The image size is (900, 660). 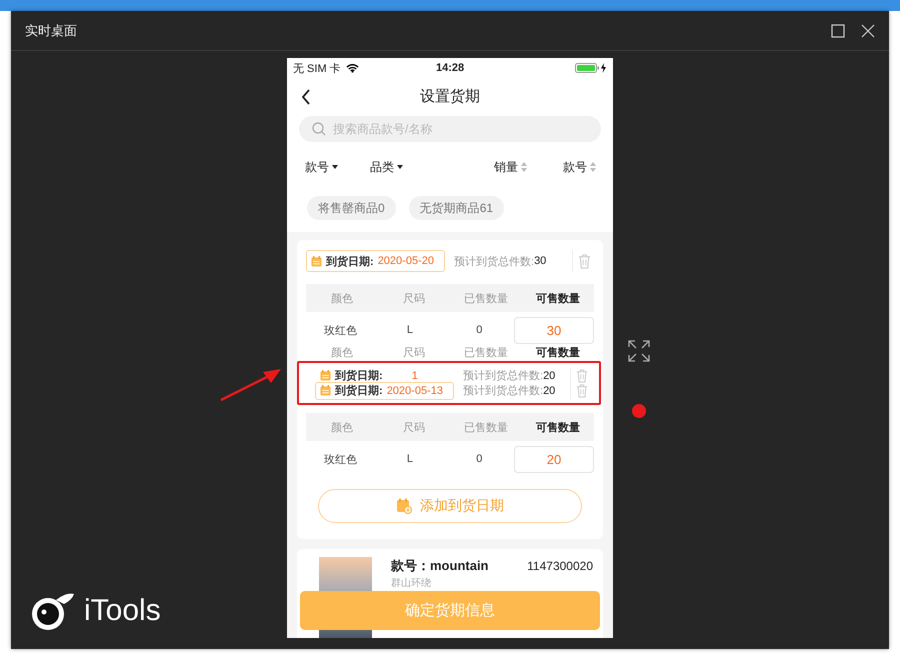 I want to click on battery-charging-icon, so click(x=591, y=68).